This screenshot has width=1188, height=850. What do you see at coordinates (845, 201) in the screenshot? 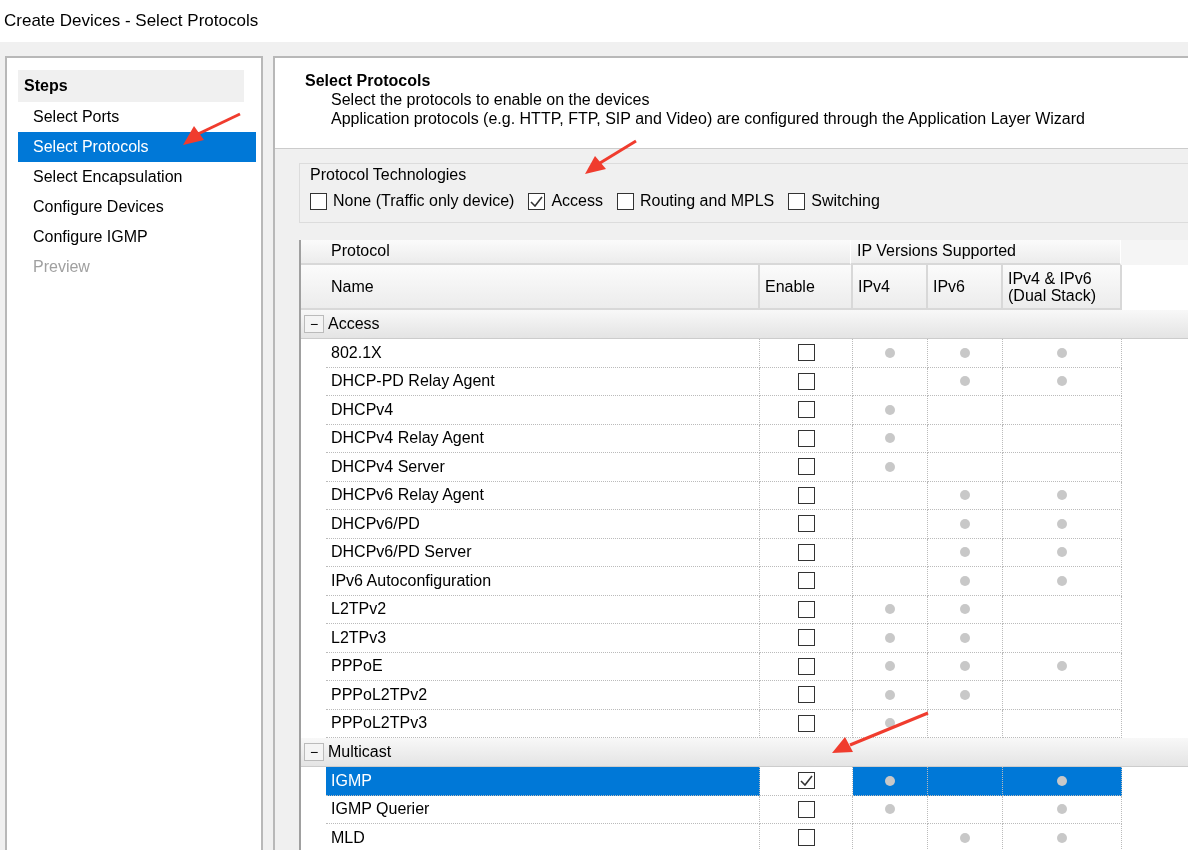
I see `checkbox-label: Switching` at bounding box center [845, 201].